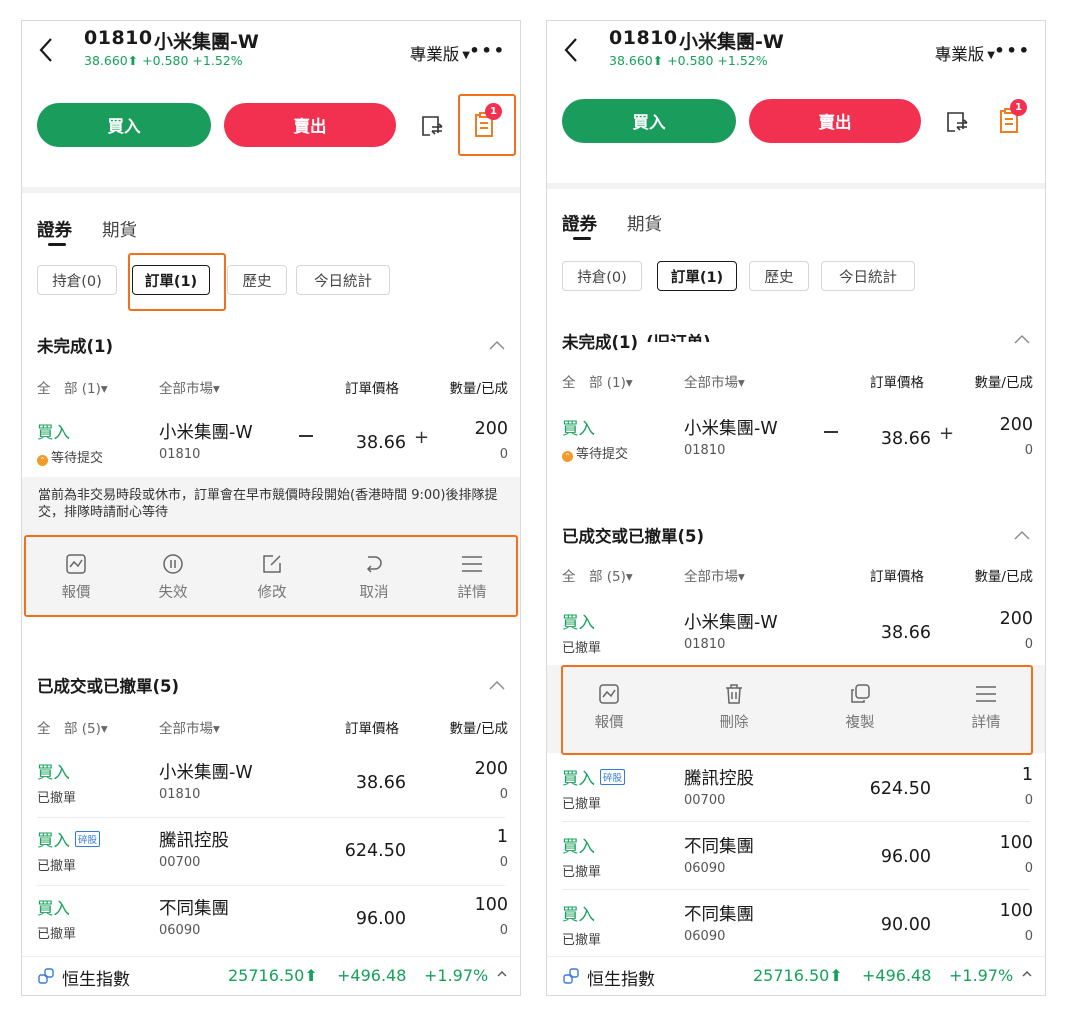 This screenshot has width=1067, height=1013. What do you see at coordinates (53, 840) in the screenshot?
I see `order-side-text: 買入` at bounding box center [53, 840].